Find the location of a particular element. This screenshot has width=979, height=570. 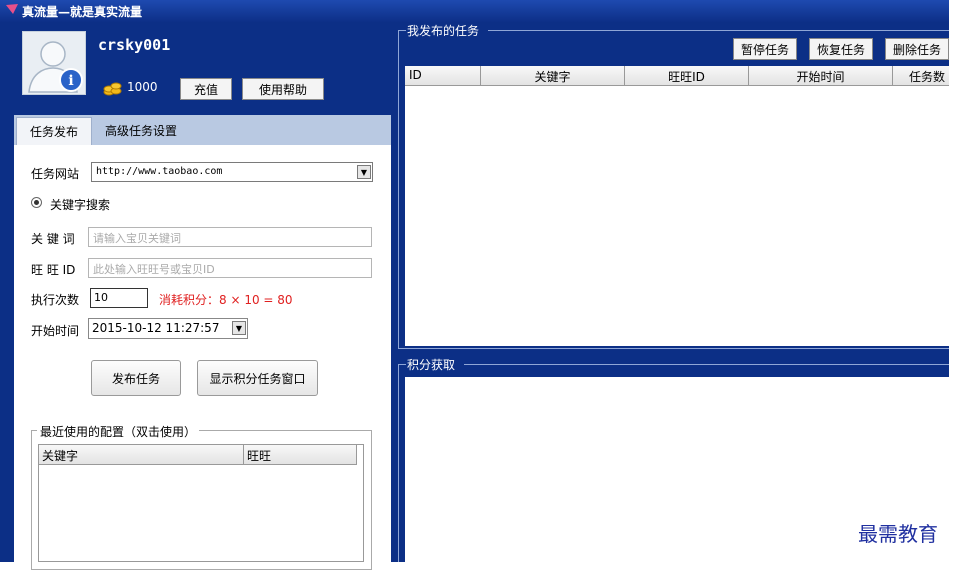

recharge-button: 充值 is located at coordinates (206, 89).